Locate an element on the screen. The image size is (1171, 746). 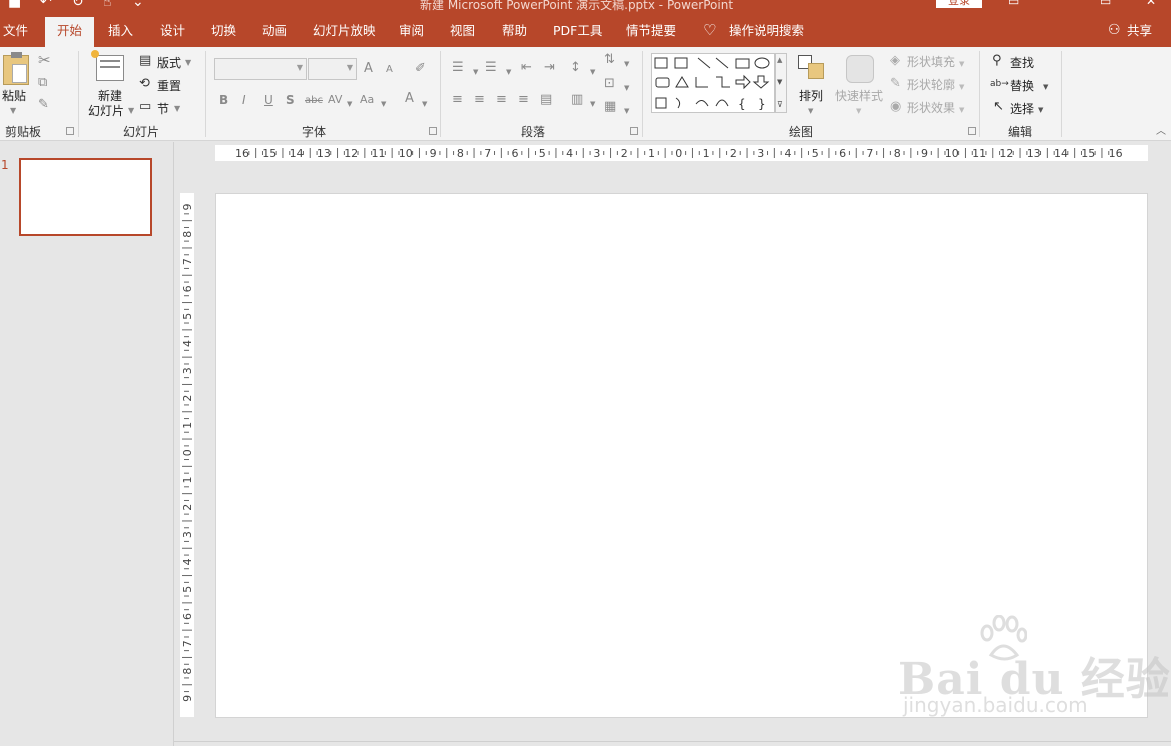
new-slide-label-2: 幻灯片 is located at coordinates (106, 110).